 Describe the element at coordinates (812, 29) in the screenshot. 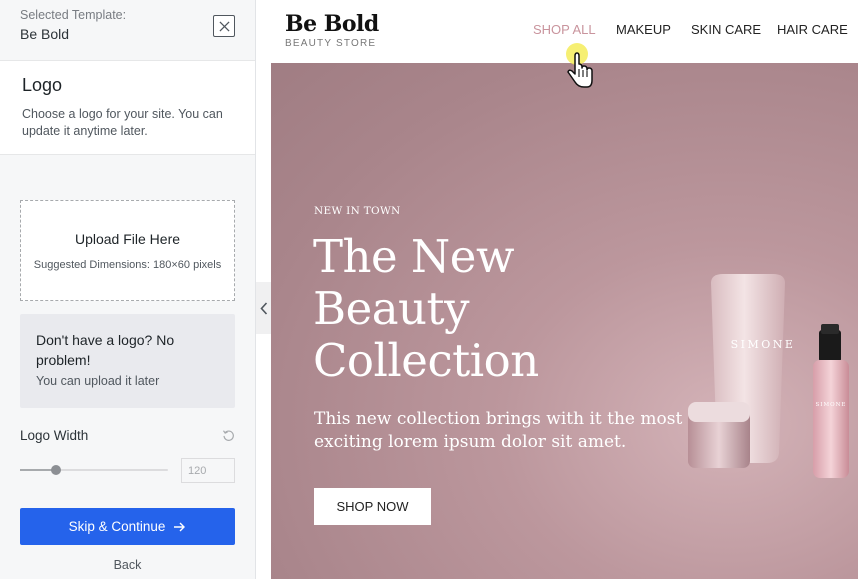

I see `nav-hair-care: HAIR CARE` at that location.